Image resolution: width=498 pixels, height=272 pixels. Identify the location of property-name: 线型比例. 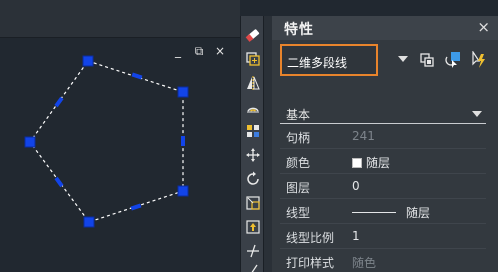
(310, 238).